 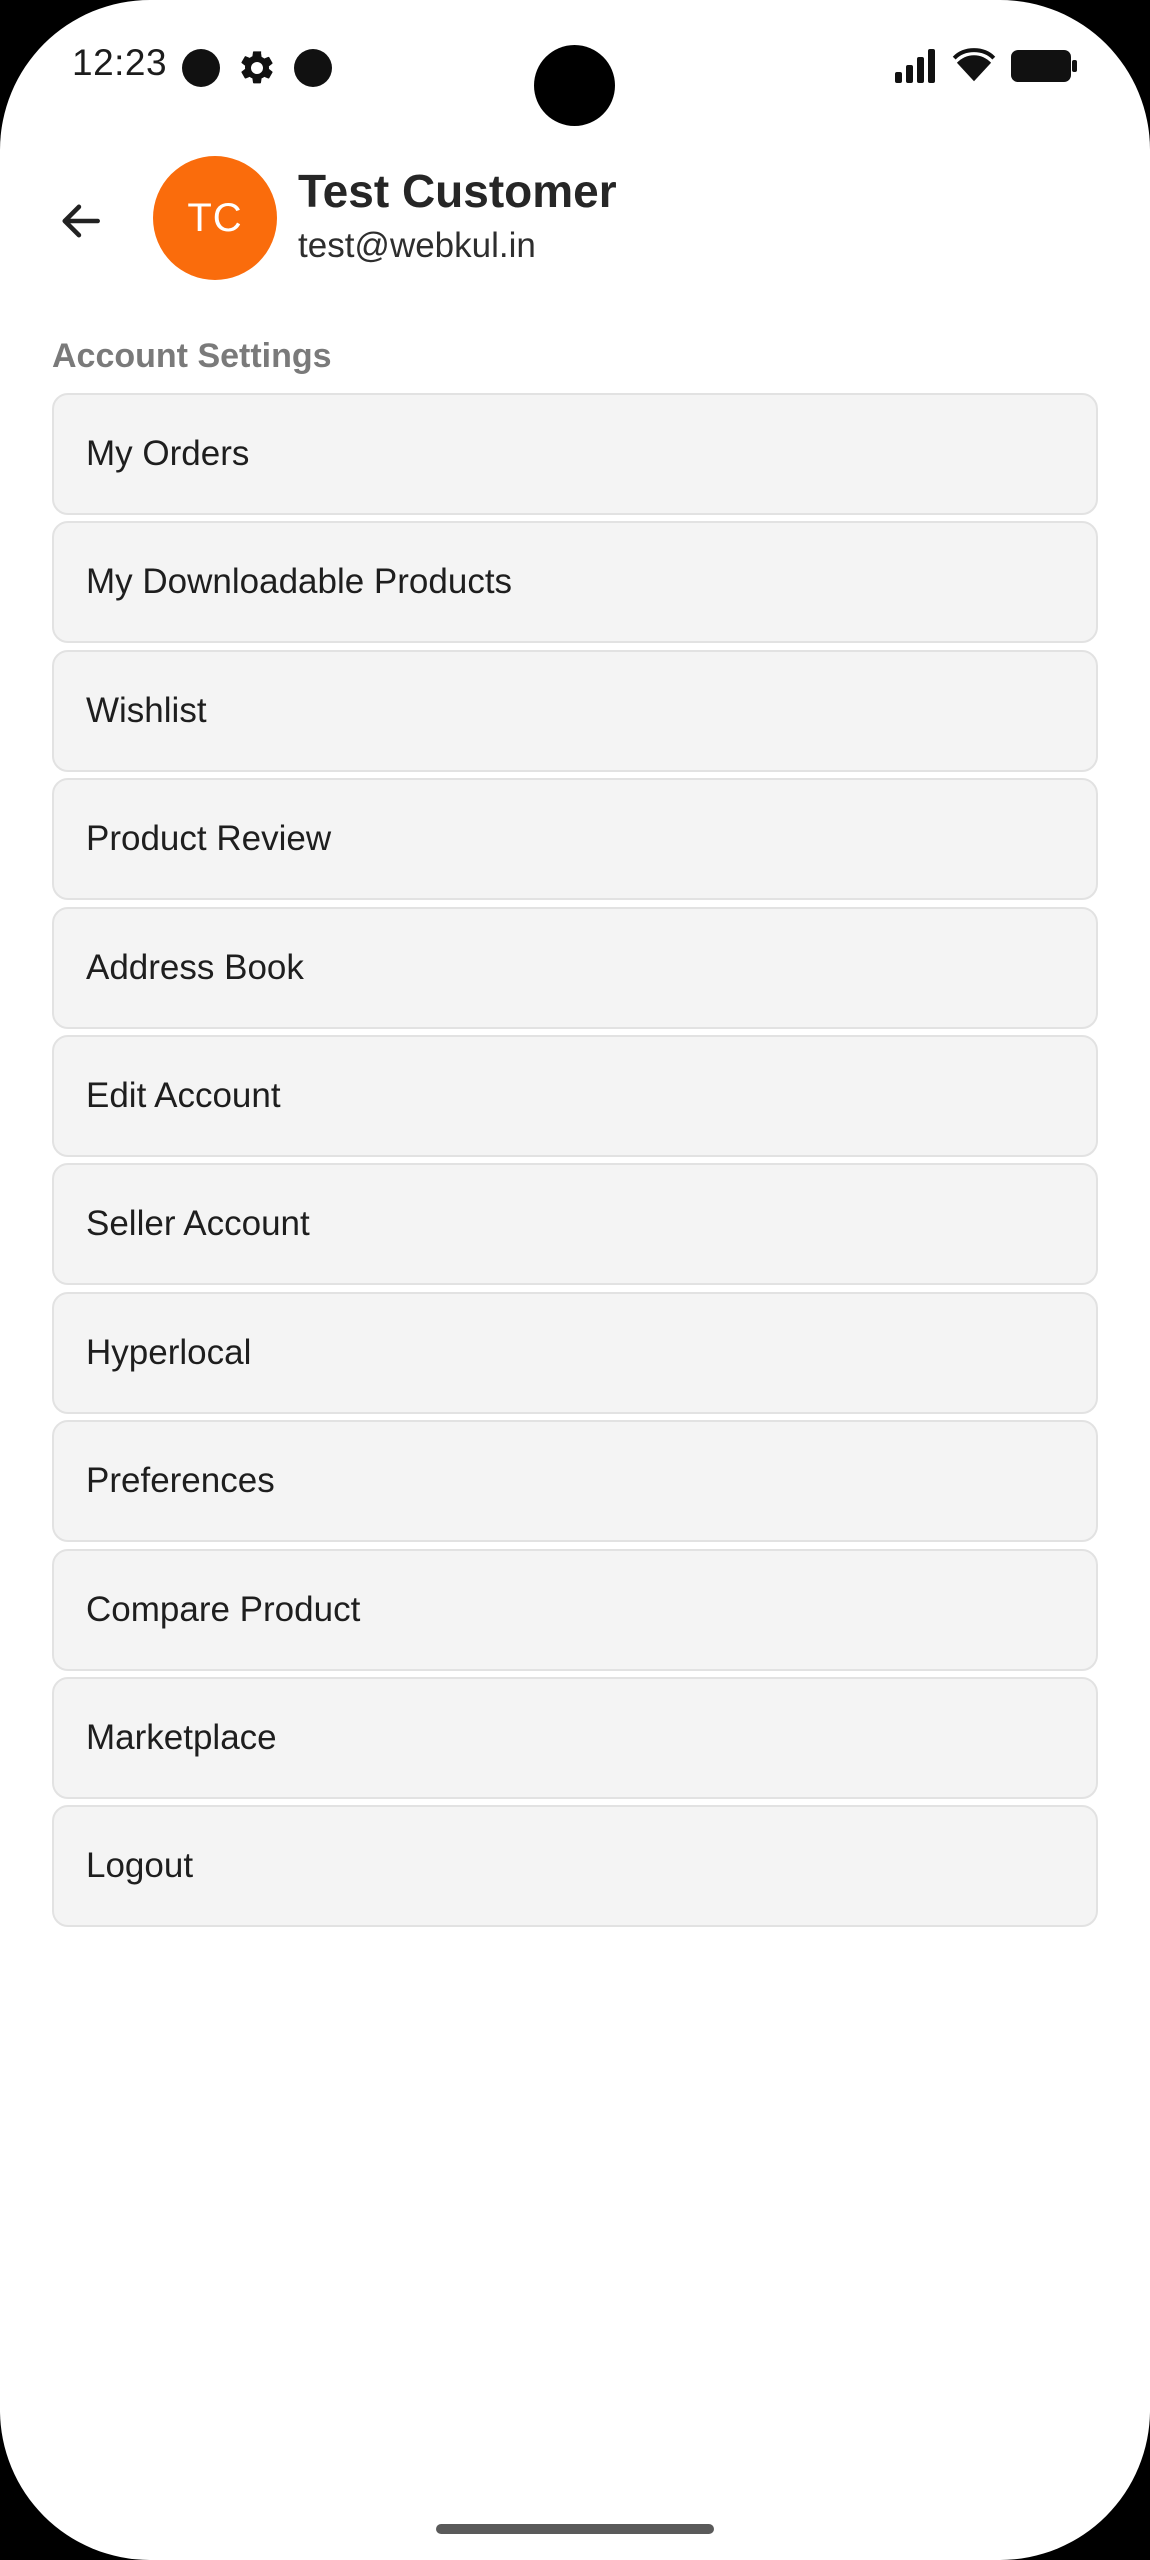 I want to click on status-bar: 12:23, so click(x=575, y=67).